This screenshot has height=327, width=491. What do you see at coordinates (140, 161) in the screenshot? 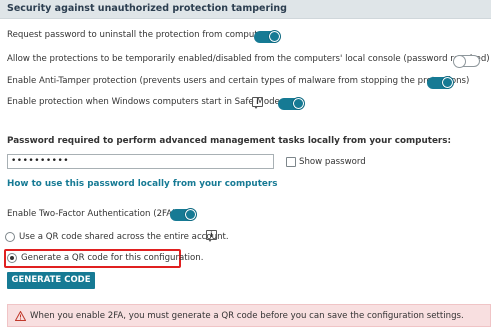
I see `password-input: ••••••••••` at bounding box center [140, 161].